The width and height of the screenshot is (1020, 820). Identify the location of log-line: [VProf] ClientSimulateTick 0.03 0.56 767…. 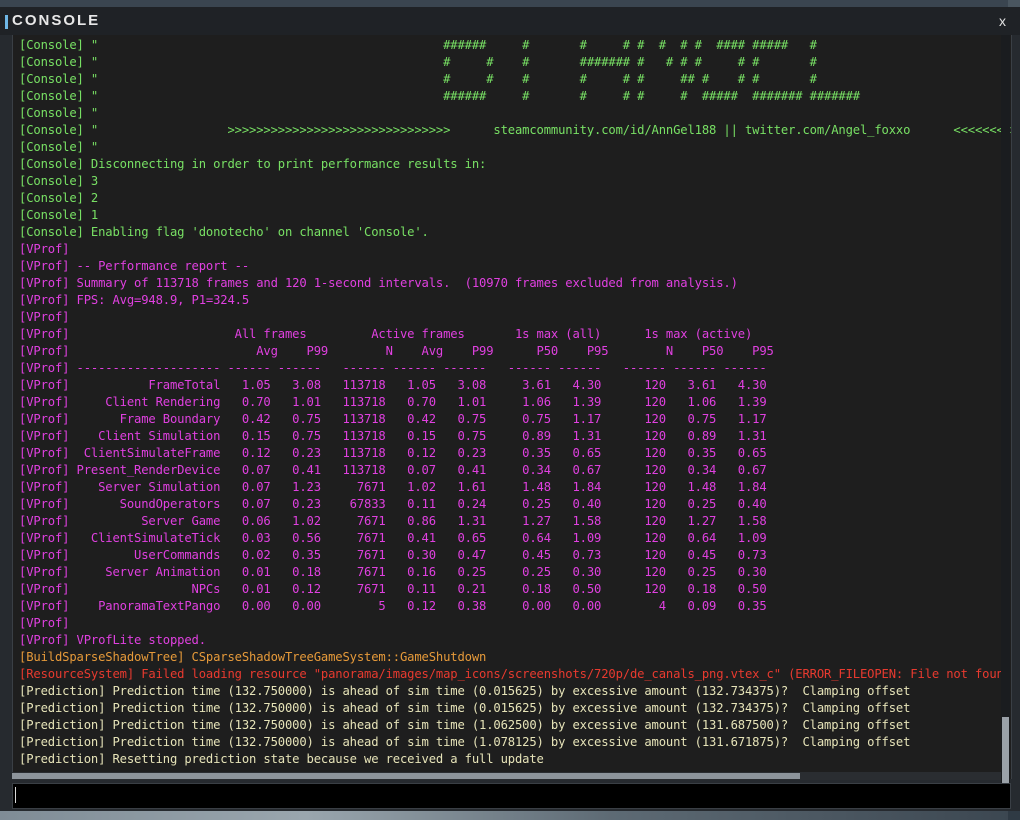
(393, 538).